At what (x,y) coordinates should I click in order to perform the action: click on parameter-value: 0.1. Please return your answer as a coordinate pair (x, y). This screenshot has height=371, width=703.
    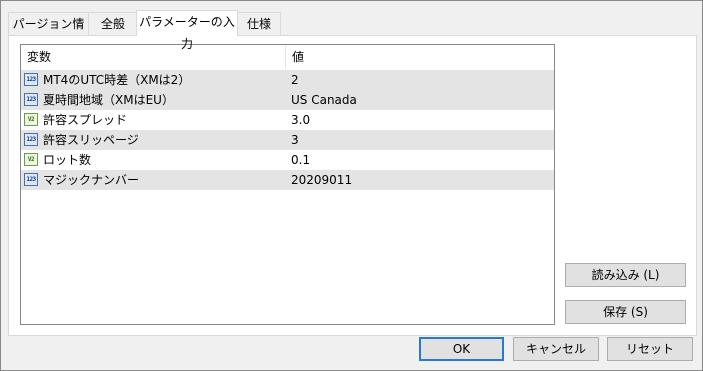
    Looking at the image, I should click on (300, 160).